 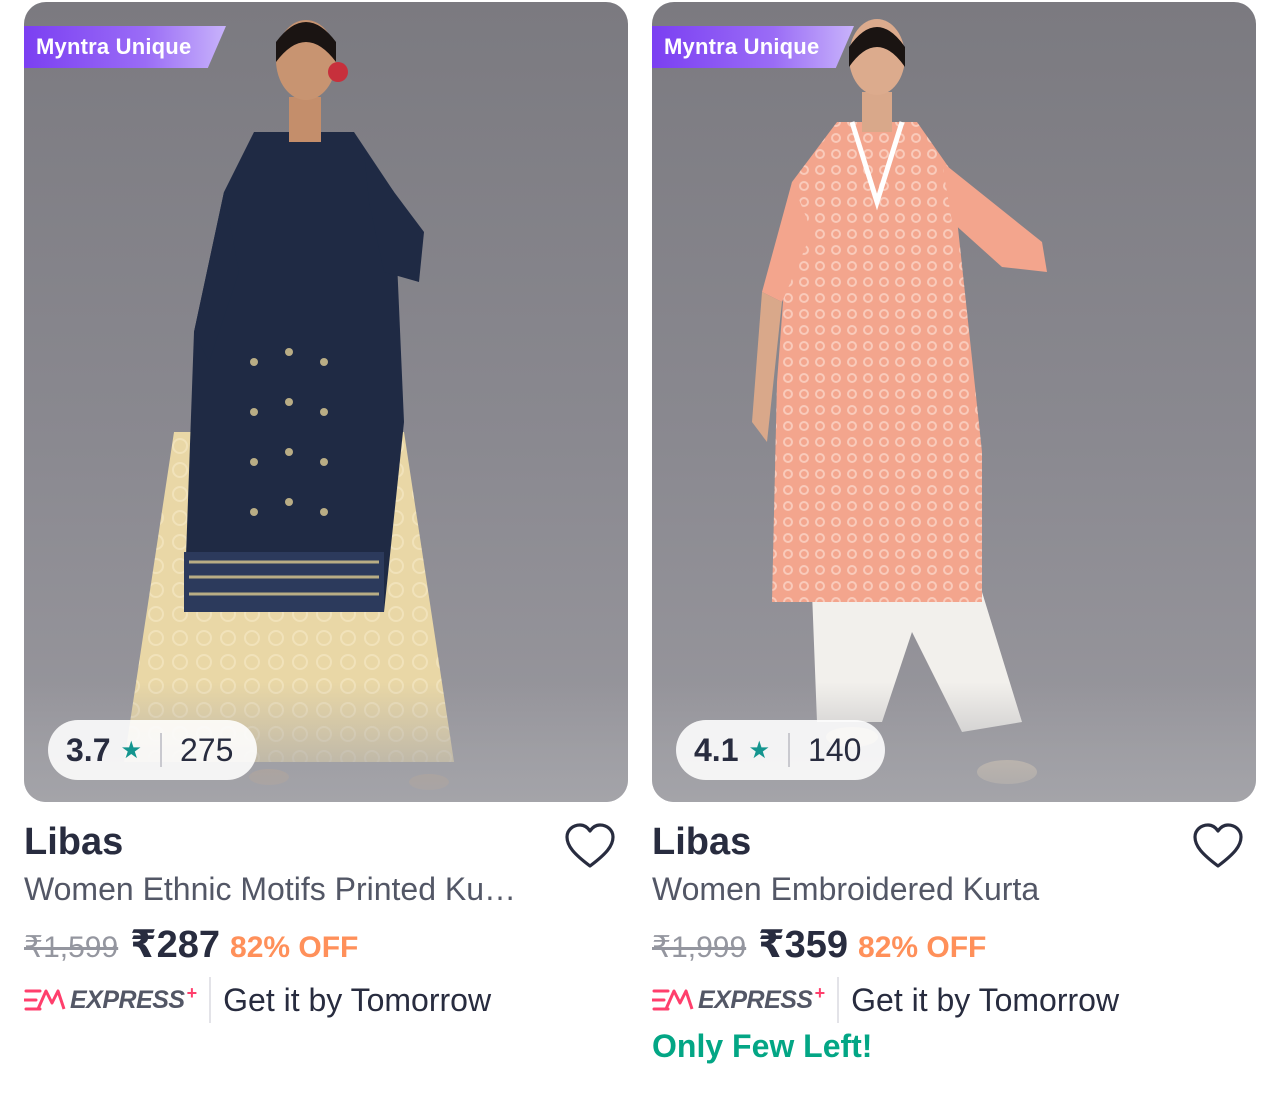 What do you see at coordinates (762, 1046) in the screenshot?
I see `stock-status: Only Few Left!` at bounding box center [762, 1046].